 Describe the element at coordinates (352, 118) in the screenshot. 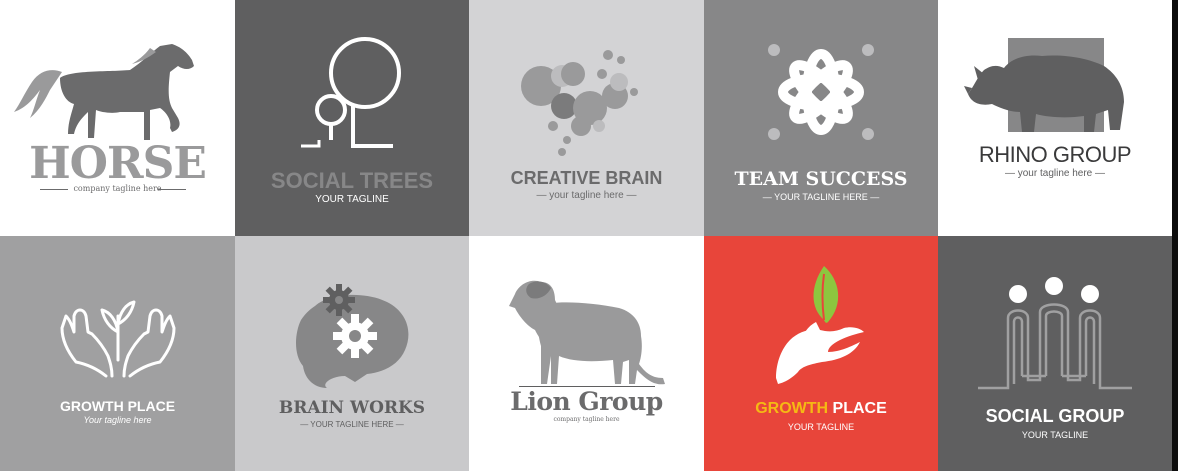

I see `logo-tile-social-trees: SOCIAL TREES YOUR TAGLINE` at that location.